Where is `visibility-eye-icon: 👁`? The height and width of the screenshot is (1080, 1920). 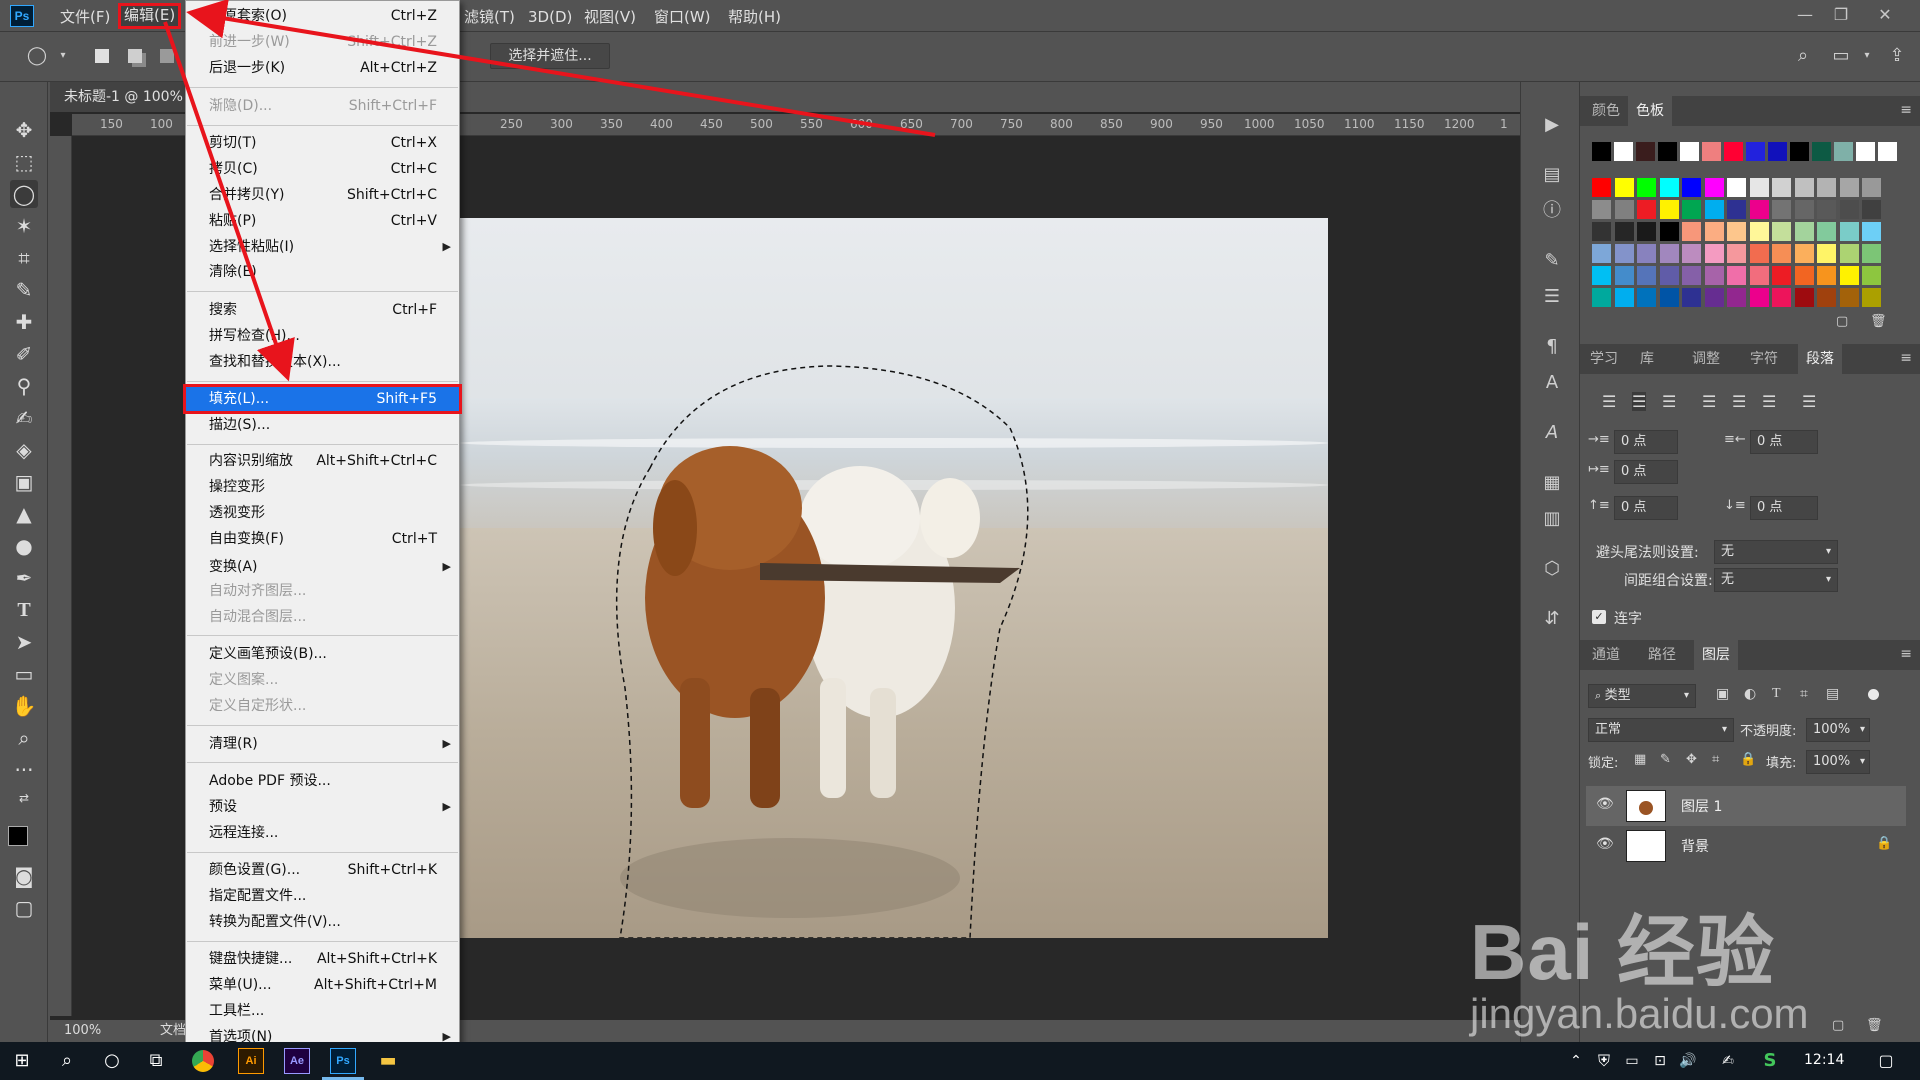
visibility-eye-icon: 👁 is located at coordinates (1605, 844).